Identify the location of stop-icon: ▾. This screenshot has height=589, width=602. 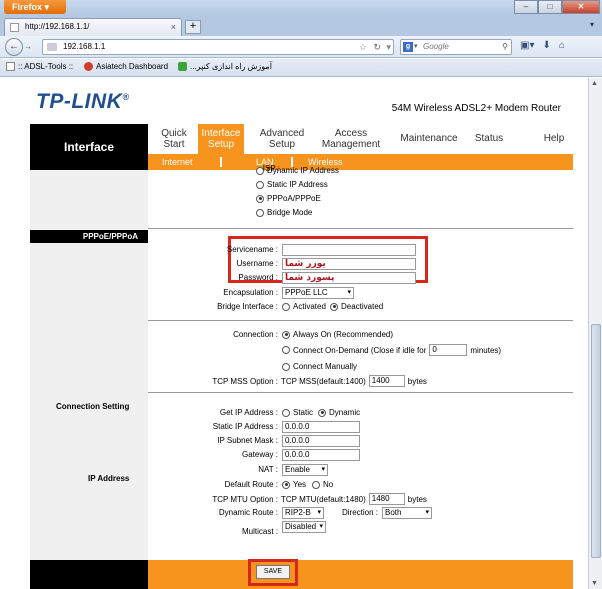
(388, 47).